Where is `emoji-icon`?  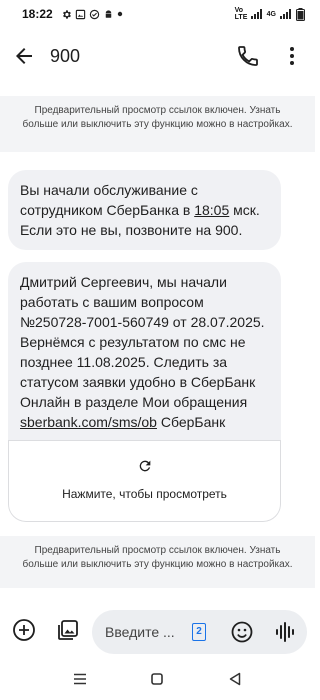
emoji-icon is located at coordinates (242, 632).